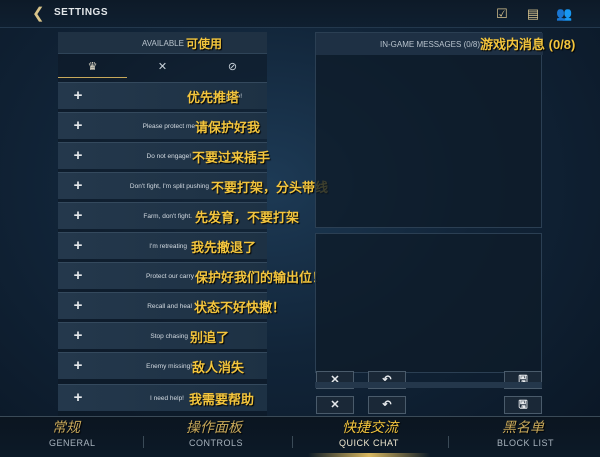  I want to click on messages-list-area, so click(428, 303).